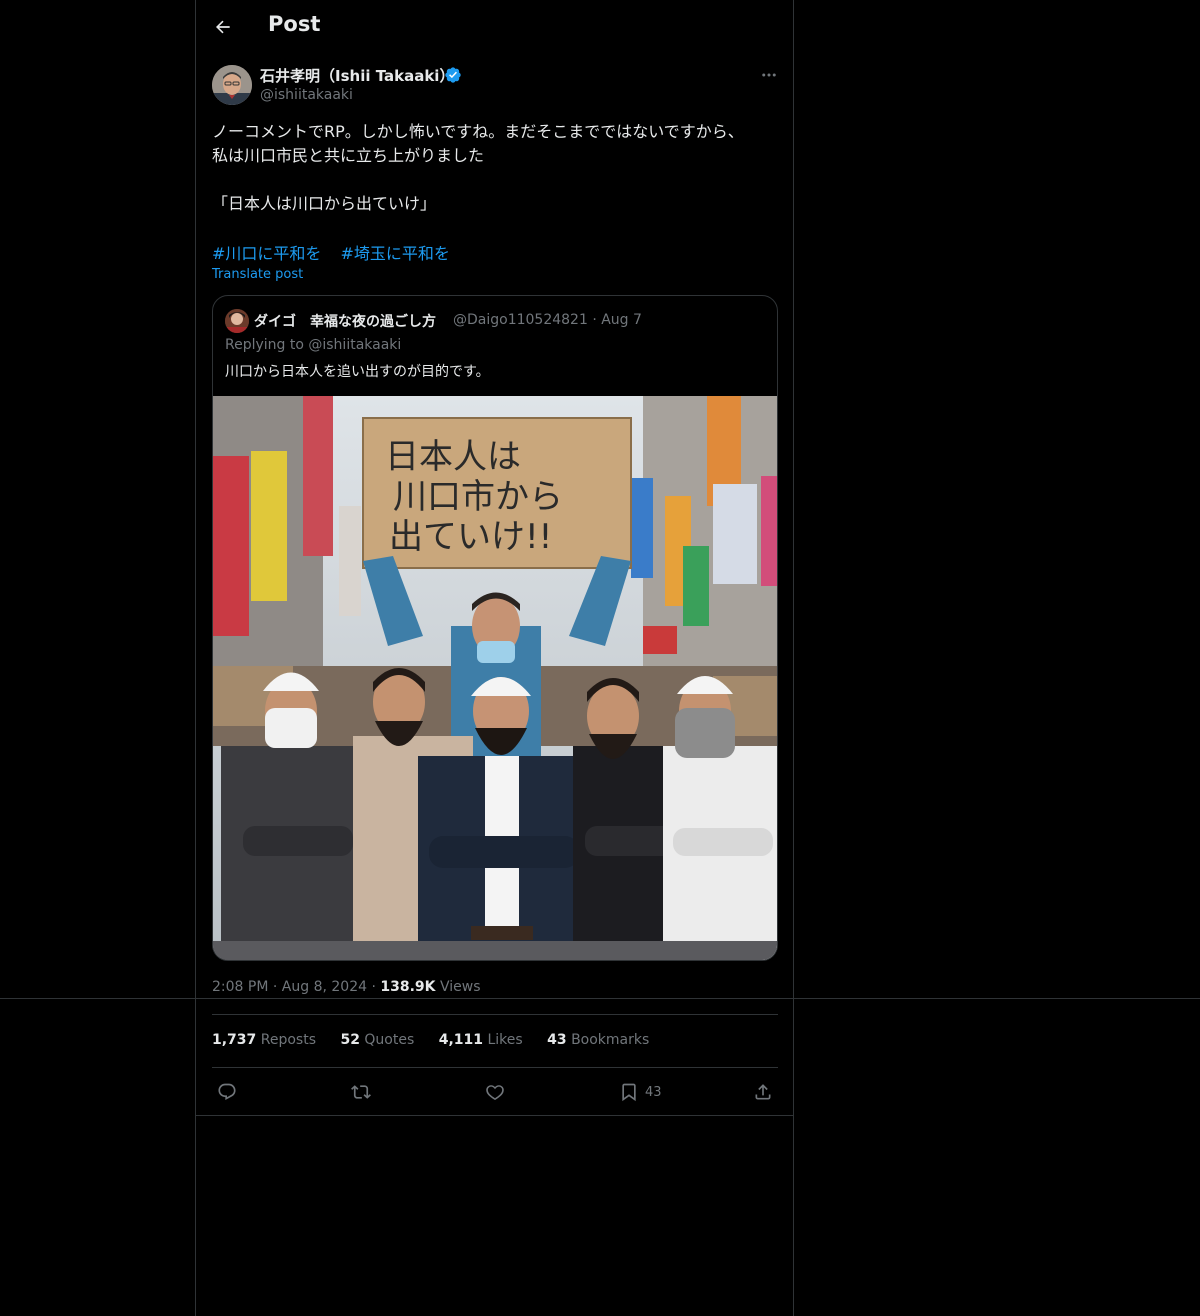  Describe the element at coordinates (408, 987) in the screenshot. I see `views-count: 138.9K` at that location.